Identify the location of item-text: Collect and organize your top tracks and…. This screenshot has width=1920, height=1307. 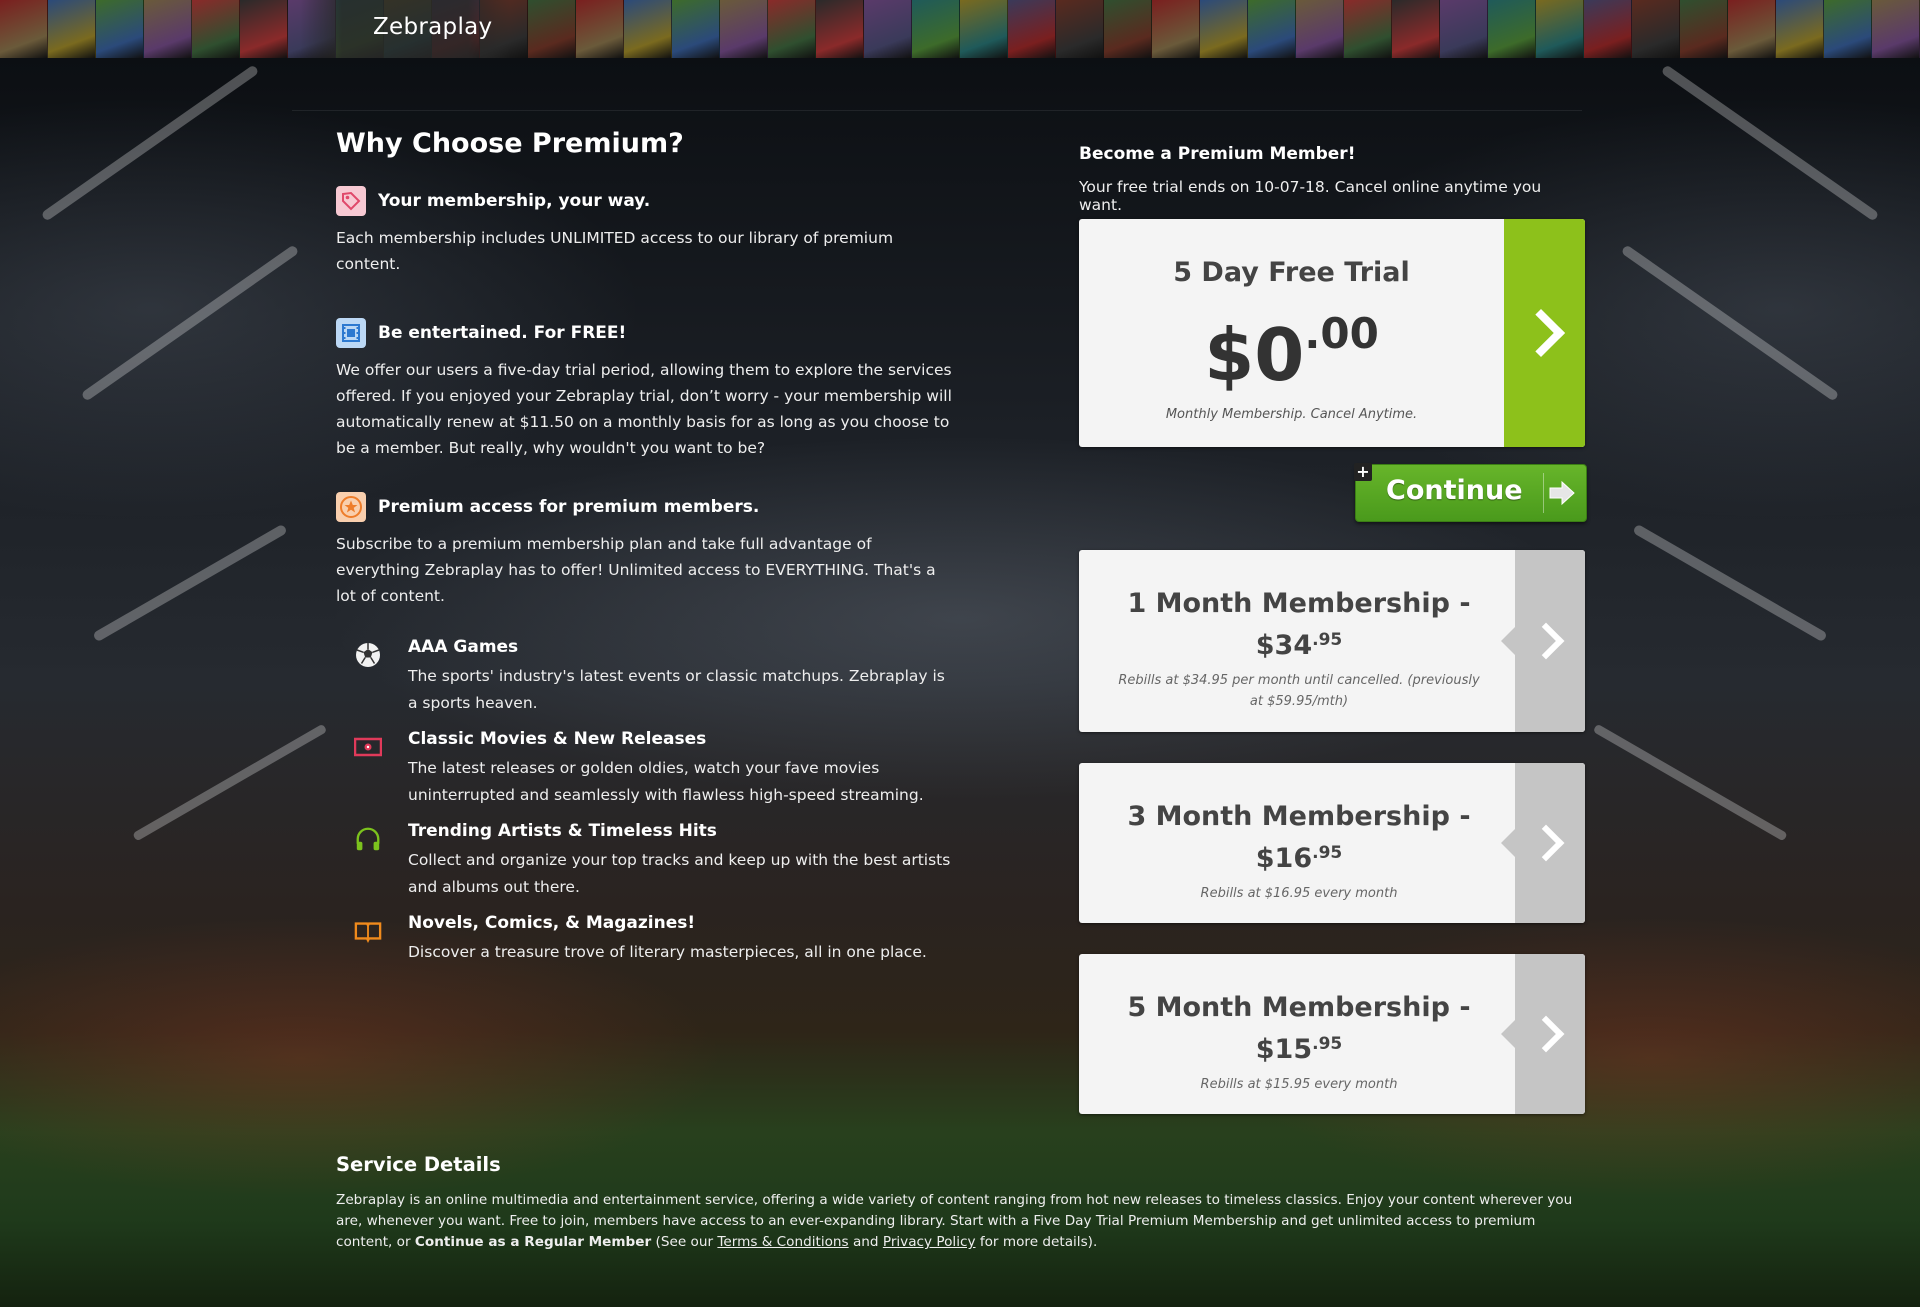
(679, 873).